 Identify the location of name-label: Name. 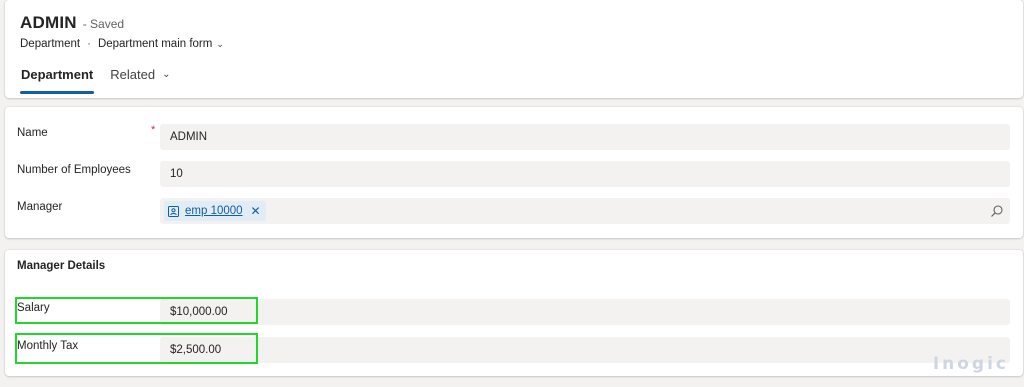
(32, 133).